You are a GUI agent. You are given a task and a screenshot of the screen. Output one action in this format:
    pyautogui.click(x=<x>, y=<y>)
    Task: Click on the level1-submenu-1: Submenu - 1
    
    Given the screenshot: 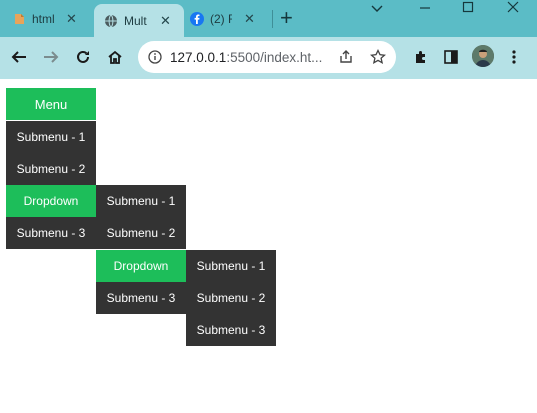 What is the action you would take?
    pyautogui.click(x=51, y=137)
    